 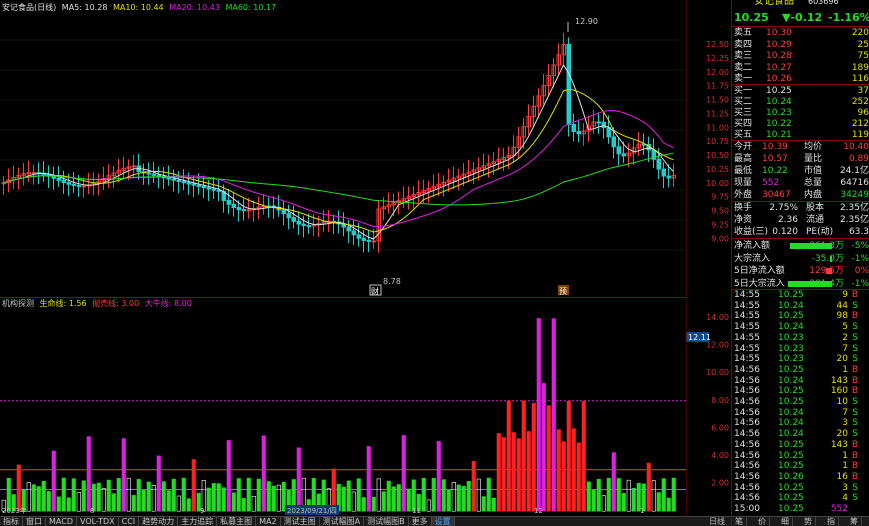 I want to click on forecast-marker-text: 预, so click(x=563, y=291).